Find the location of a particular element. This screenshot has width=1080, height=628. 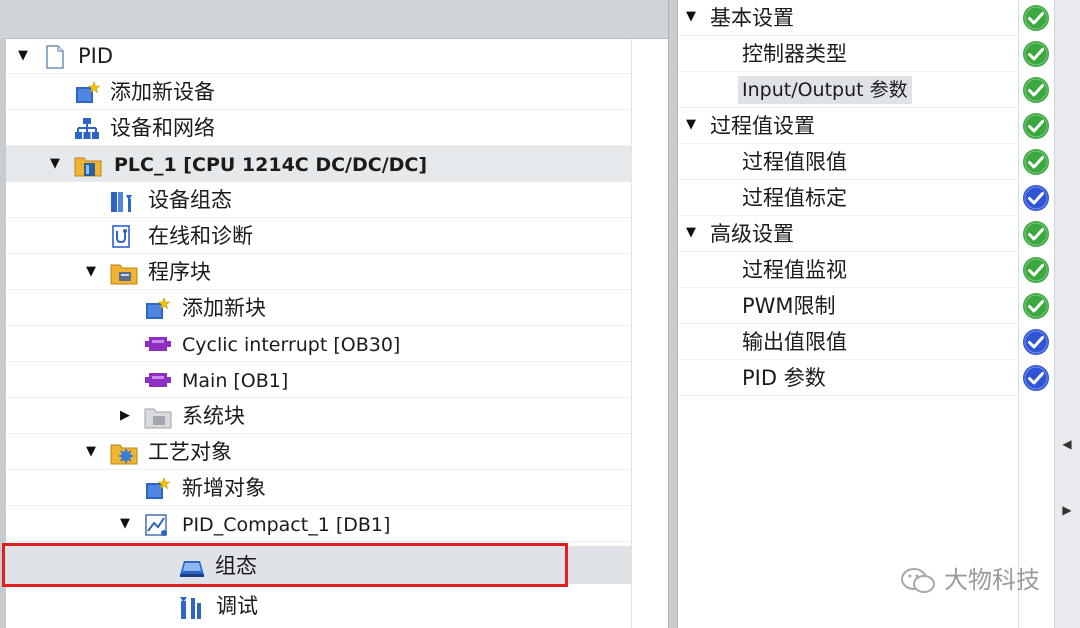

tree-item-plc: ▼ PLC_1 [CPU 1214C DC/DC/DC] is located at coordinates (318, 164).